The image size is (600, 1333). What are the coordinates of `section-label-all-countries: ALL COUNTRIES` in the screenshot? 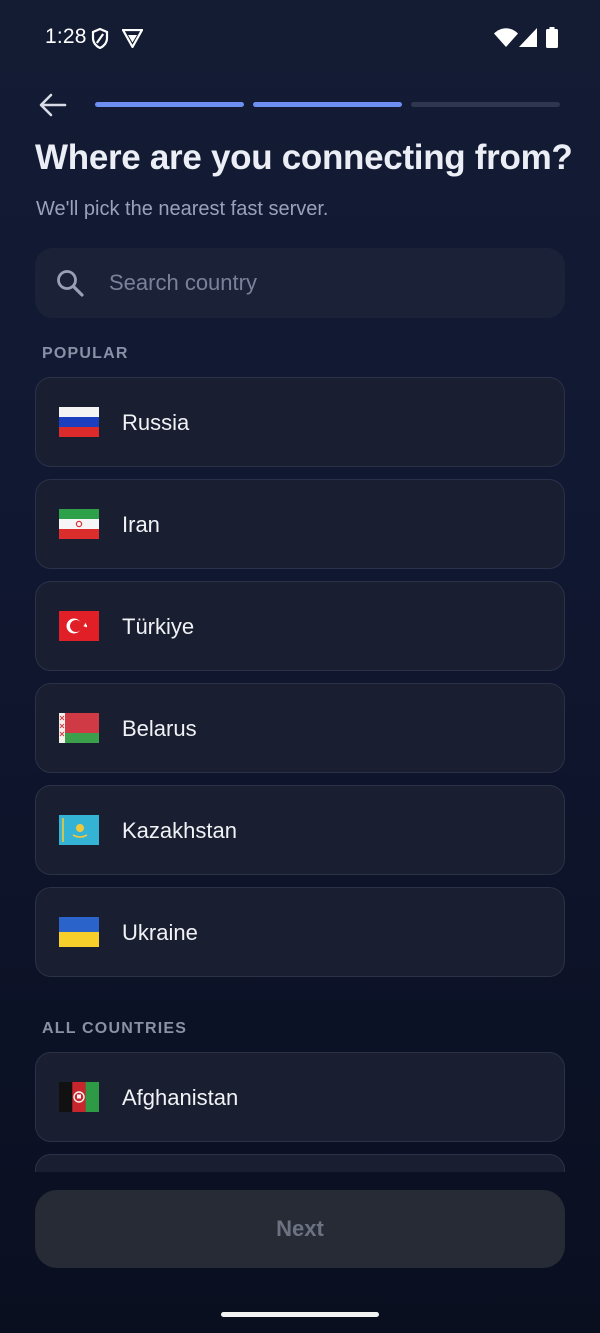 It's located at (115, 1028).